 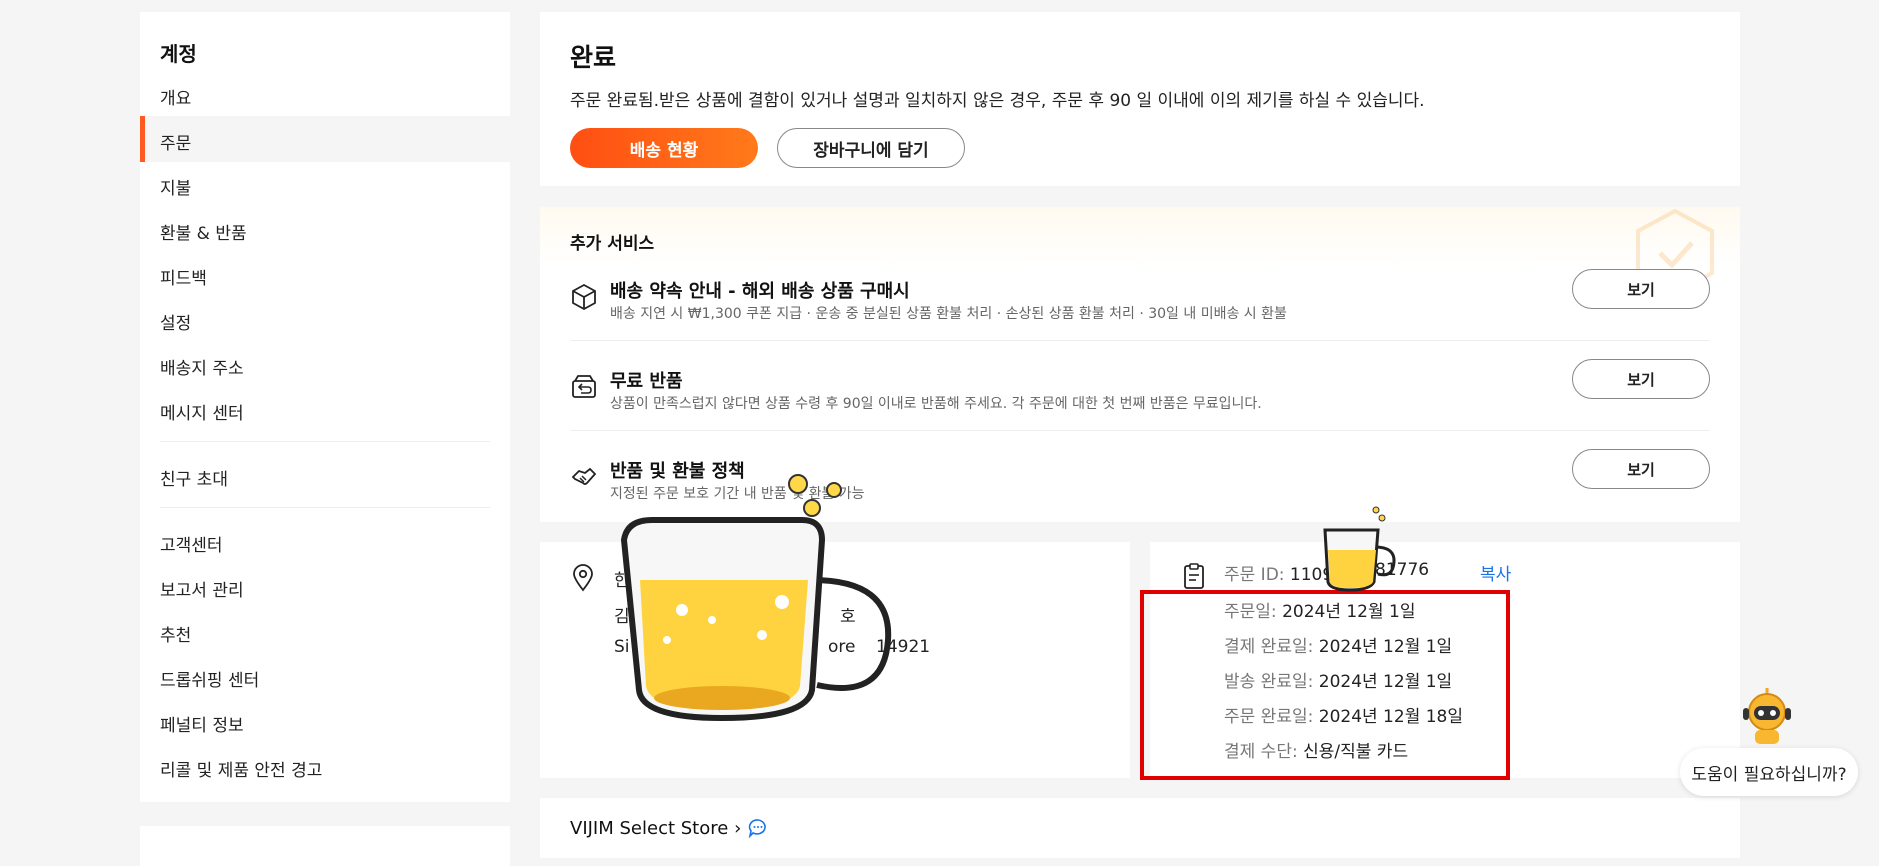 I want to click on handshake-icon, so click(x=584, y=476).